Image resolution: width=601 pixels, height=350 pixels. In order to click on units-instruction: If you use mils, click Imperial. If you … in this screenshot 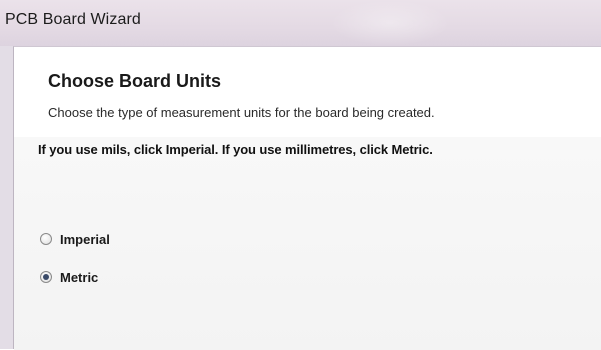, I will do `click(235, 149)`.